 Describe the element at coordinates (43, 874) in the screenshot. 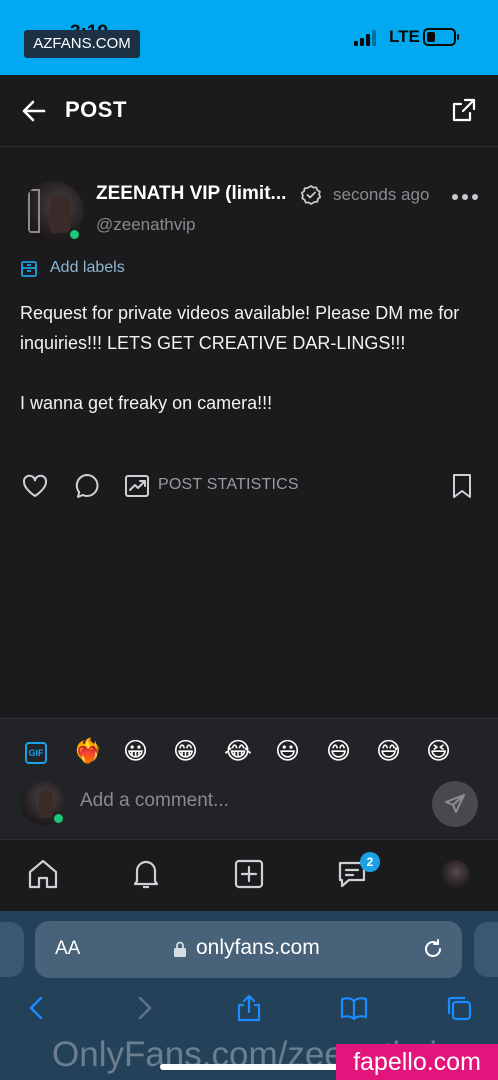

I see `home-icon` at that location.